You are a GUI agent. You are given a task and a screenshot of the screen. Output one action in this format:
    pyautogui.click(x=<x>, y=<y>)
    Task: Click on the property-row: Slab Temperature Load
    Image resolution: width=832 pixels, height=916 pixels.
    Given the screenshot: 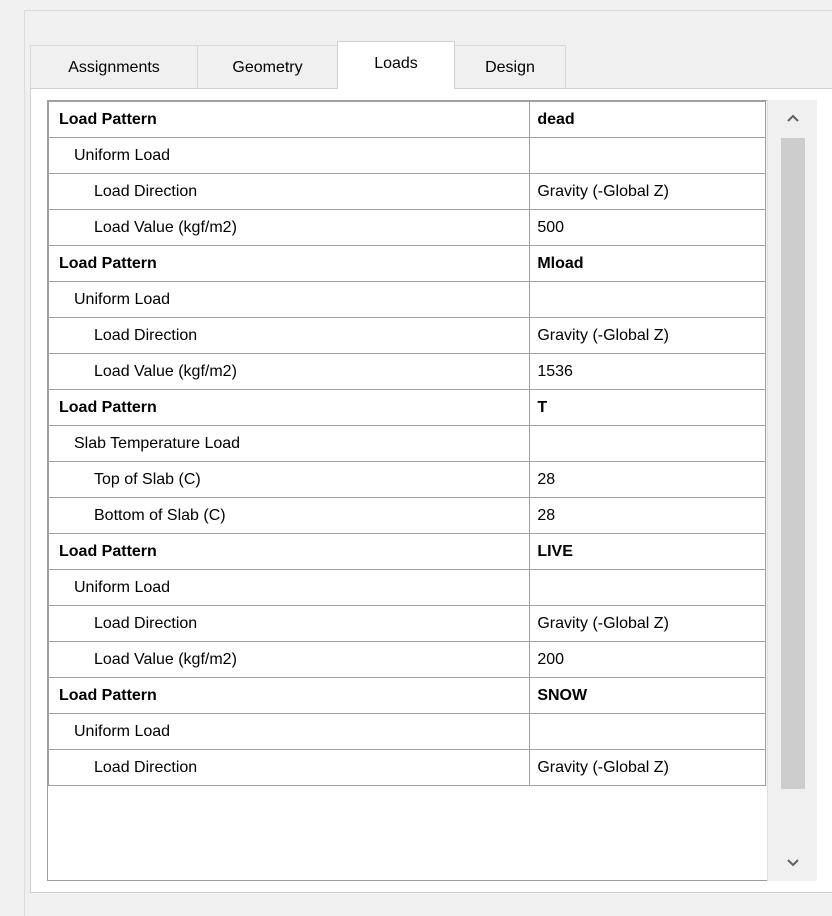 What is the action you would take?
    pyautogui.click(x=431, y=443)
    